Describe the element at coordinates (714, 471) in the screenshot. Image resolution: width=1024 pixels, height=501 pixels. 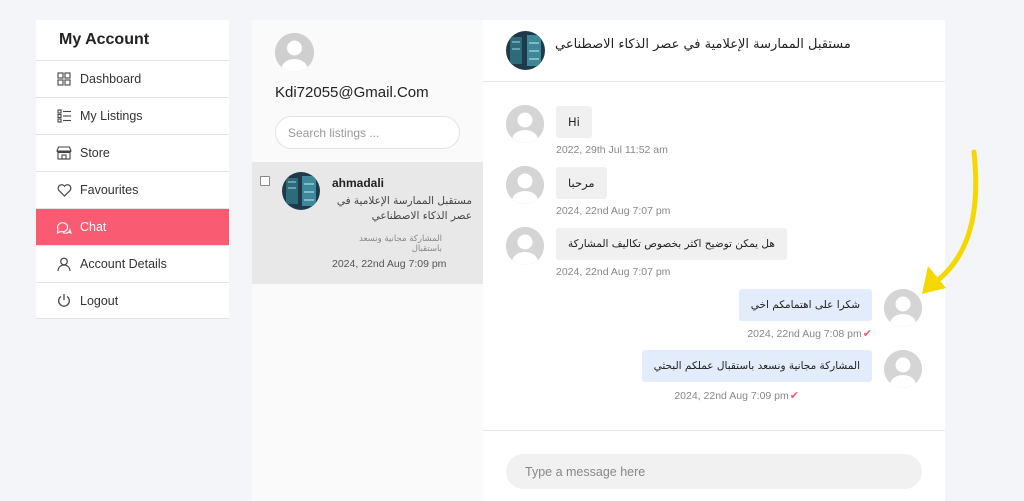
I see `message-input: Type a message here` at that location.